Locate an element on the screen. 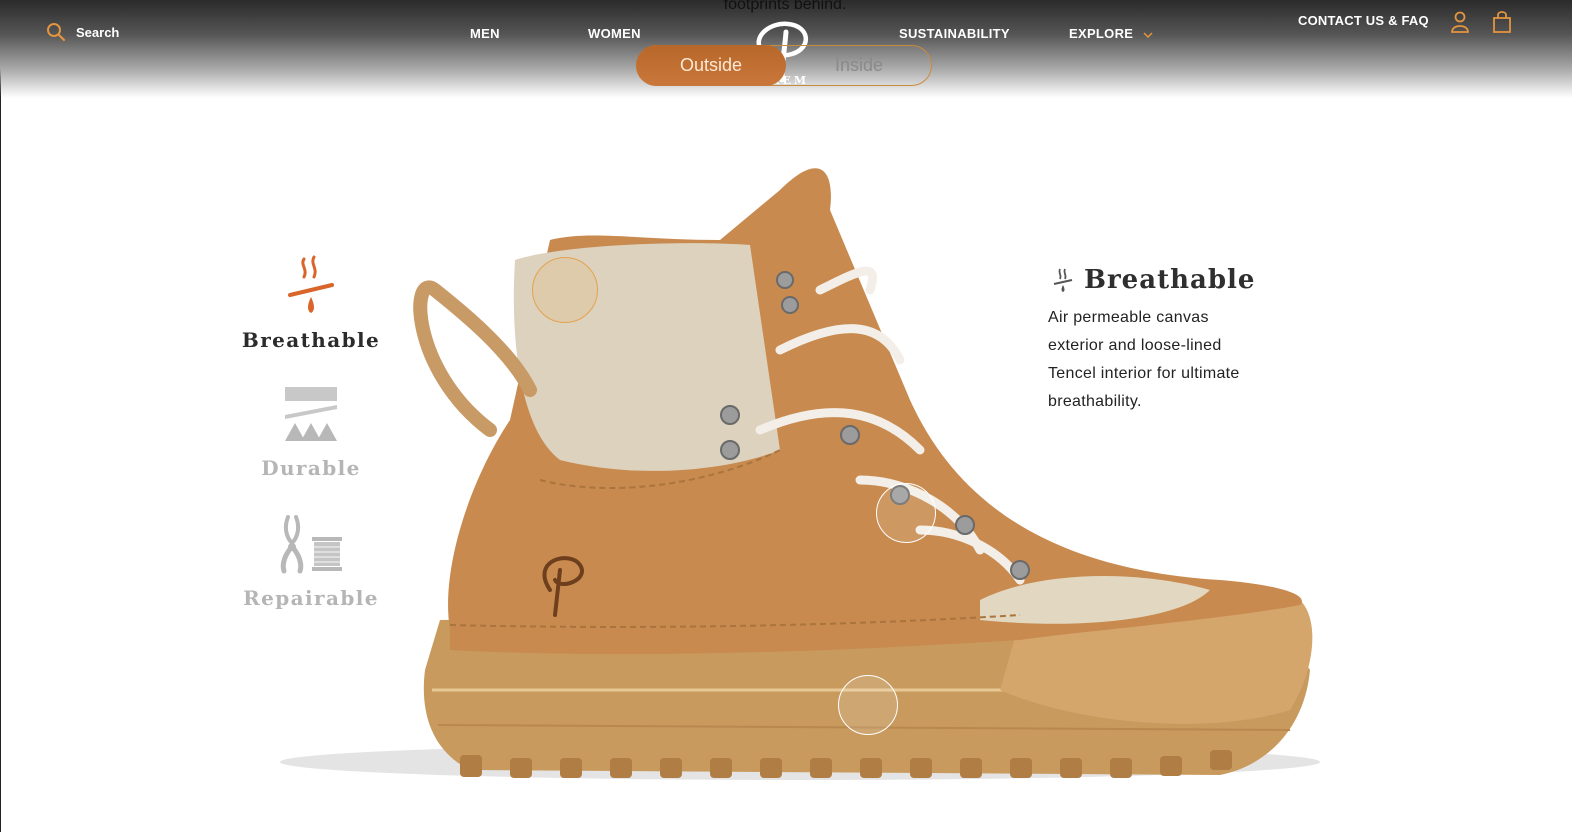 Image resolution: width=1572 pixels, height=832 pixels. detail-title-text: Breathable is located at coordinates (1170, 280).